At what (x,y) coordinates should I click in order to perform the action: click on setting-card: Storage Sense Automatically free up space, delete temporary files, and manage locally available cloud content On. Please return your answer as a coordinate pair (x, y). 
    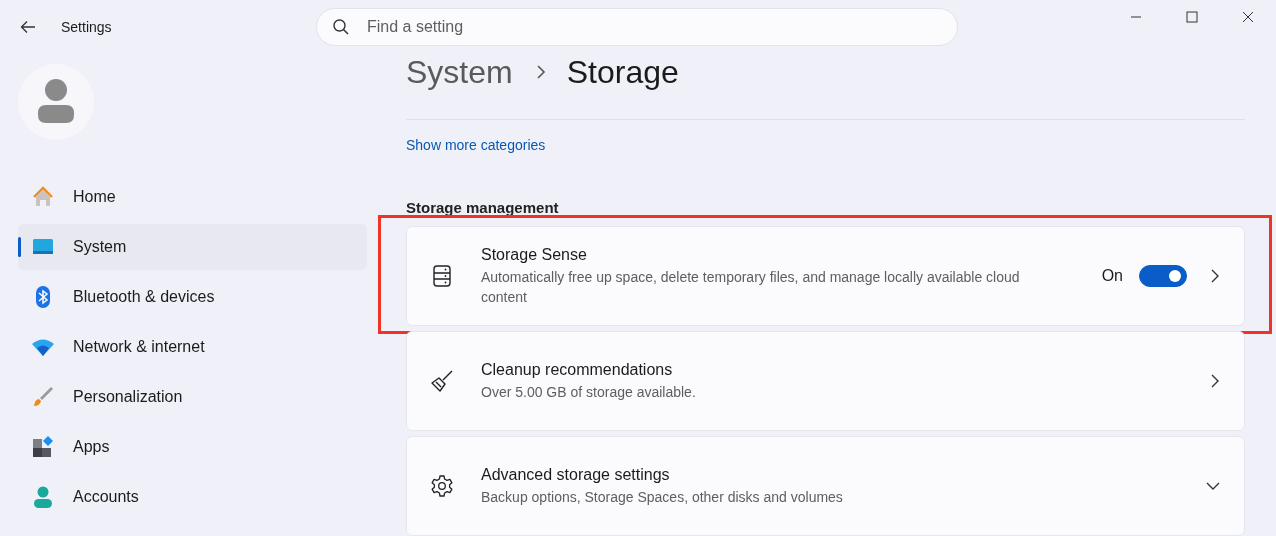
    Looking at the image, I should click on (825, 276).